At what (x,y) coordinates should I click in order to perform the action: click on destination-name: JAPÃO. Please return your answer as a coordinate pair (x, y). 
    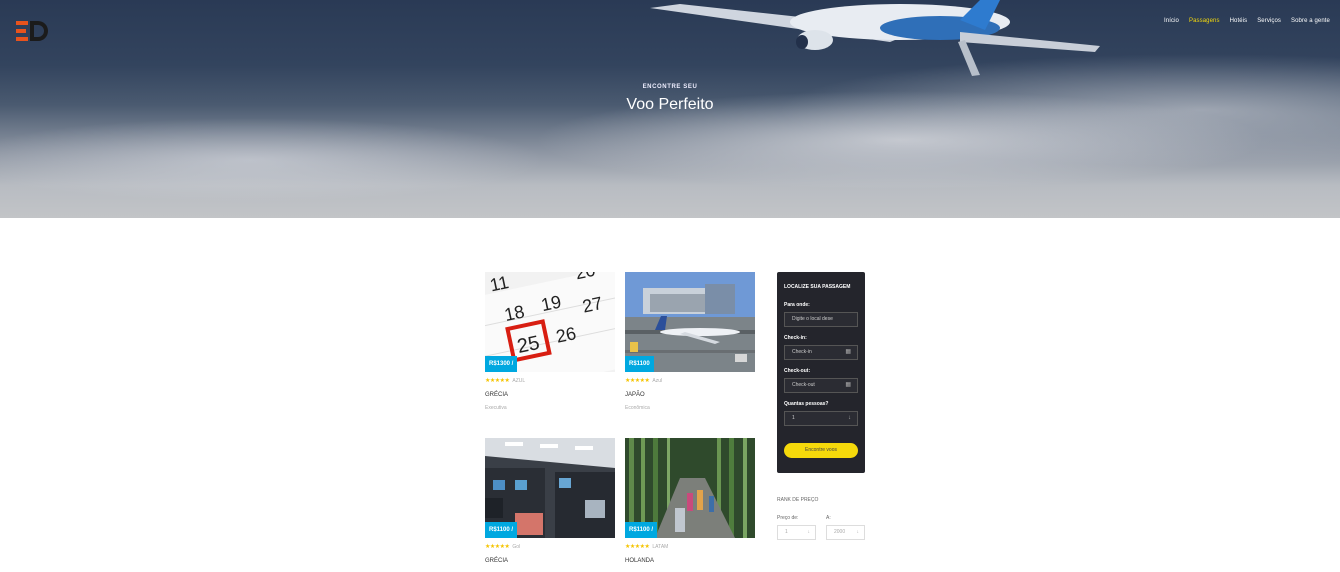
    Looking at the image, I should click on (690, 395).